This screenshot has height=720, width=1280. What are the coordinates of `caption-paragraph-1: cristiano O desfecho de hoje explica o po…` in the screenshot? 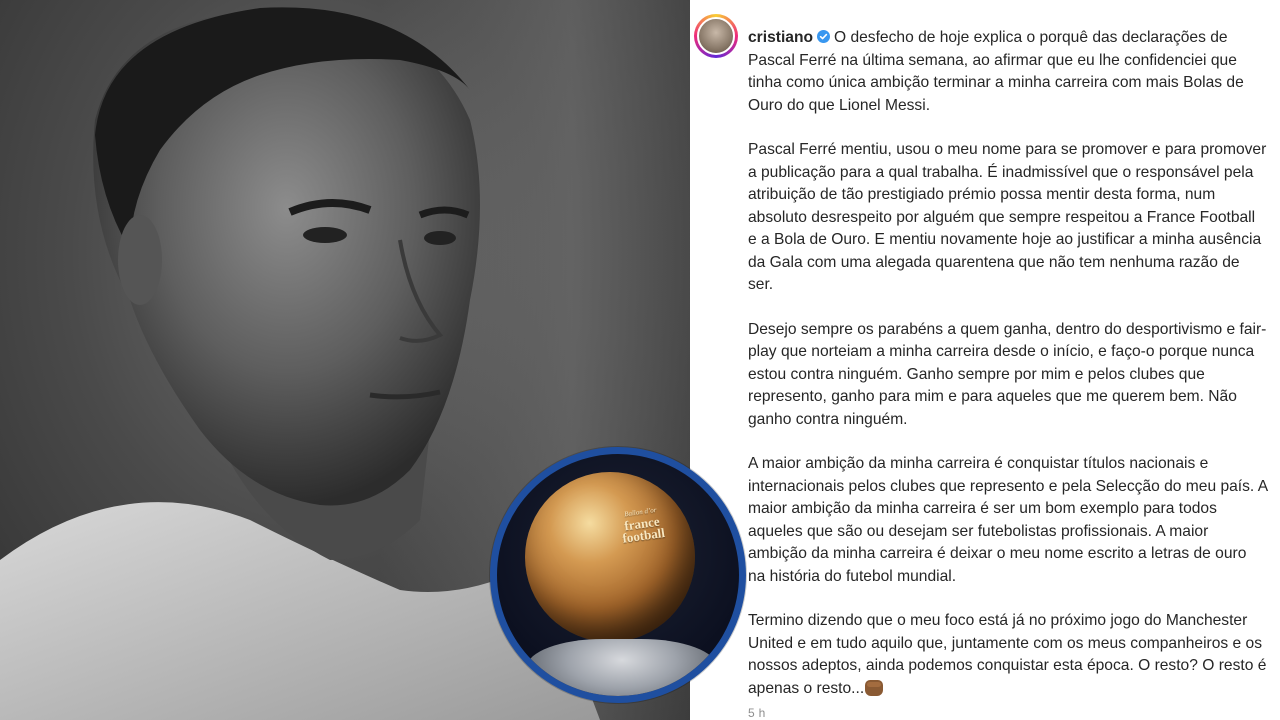 It's located at (996, 71).